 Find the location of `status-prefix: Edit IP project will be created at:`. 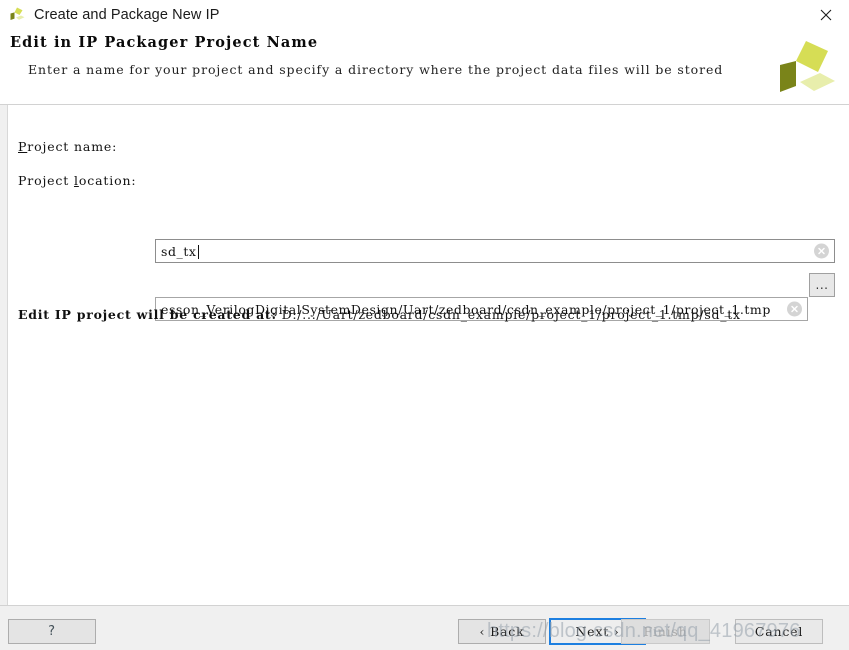

status-prefix: Edit IP project will be created at: is located at coordinates (147, 314).